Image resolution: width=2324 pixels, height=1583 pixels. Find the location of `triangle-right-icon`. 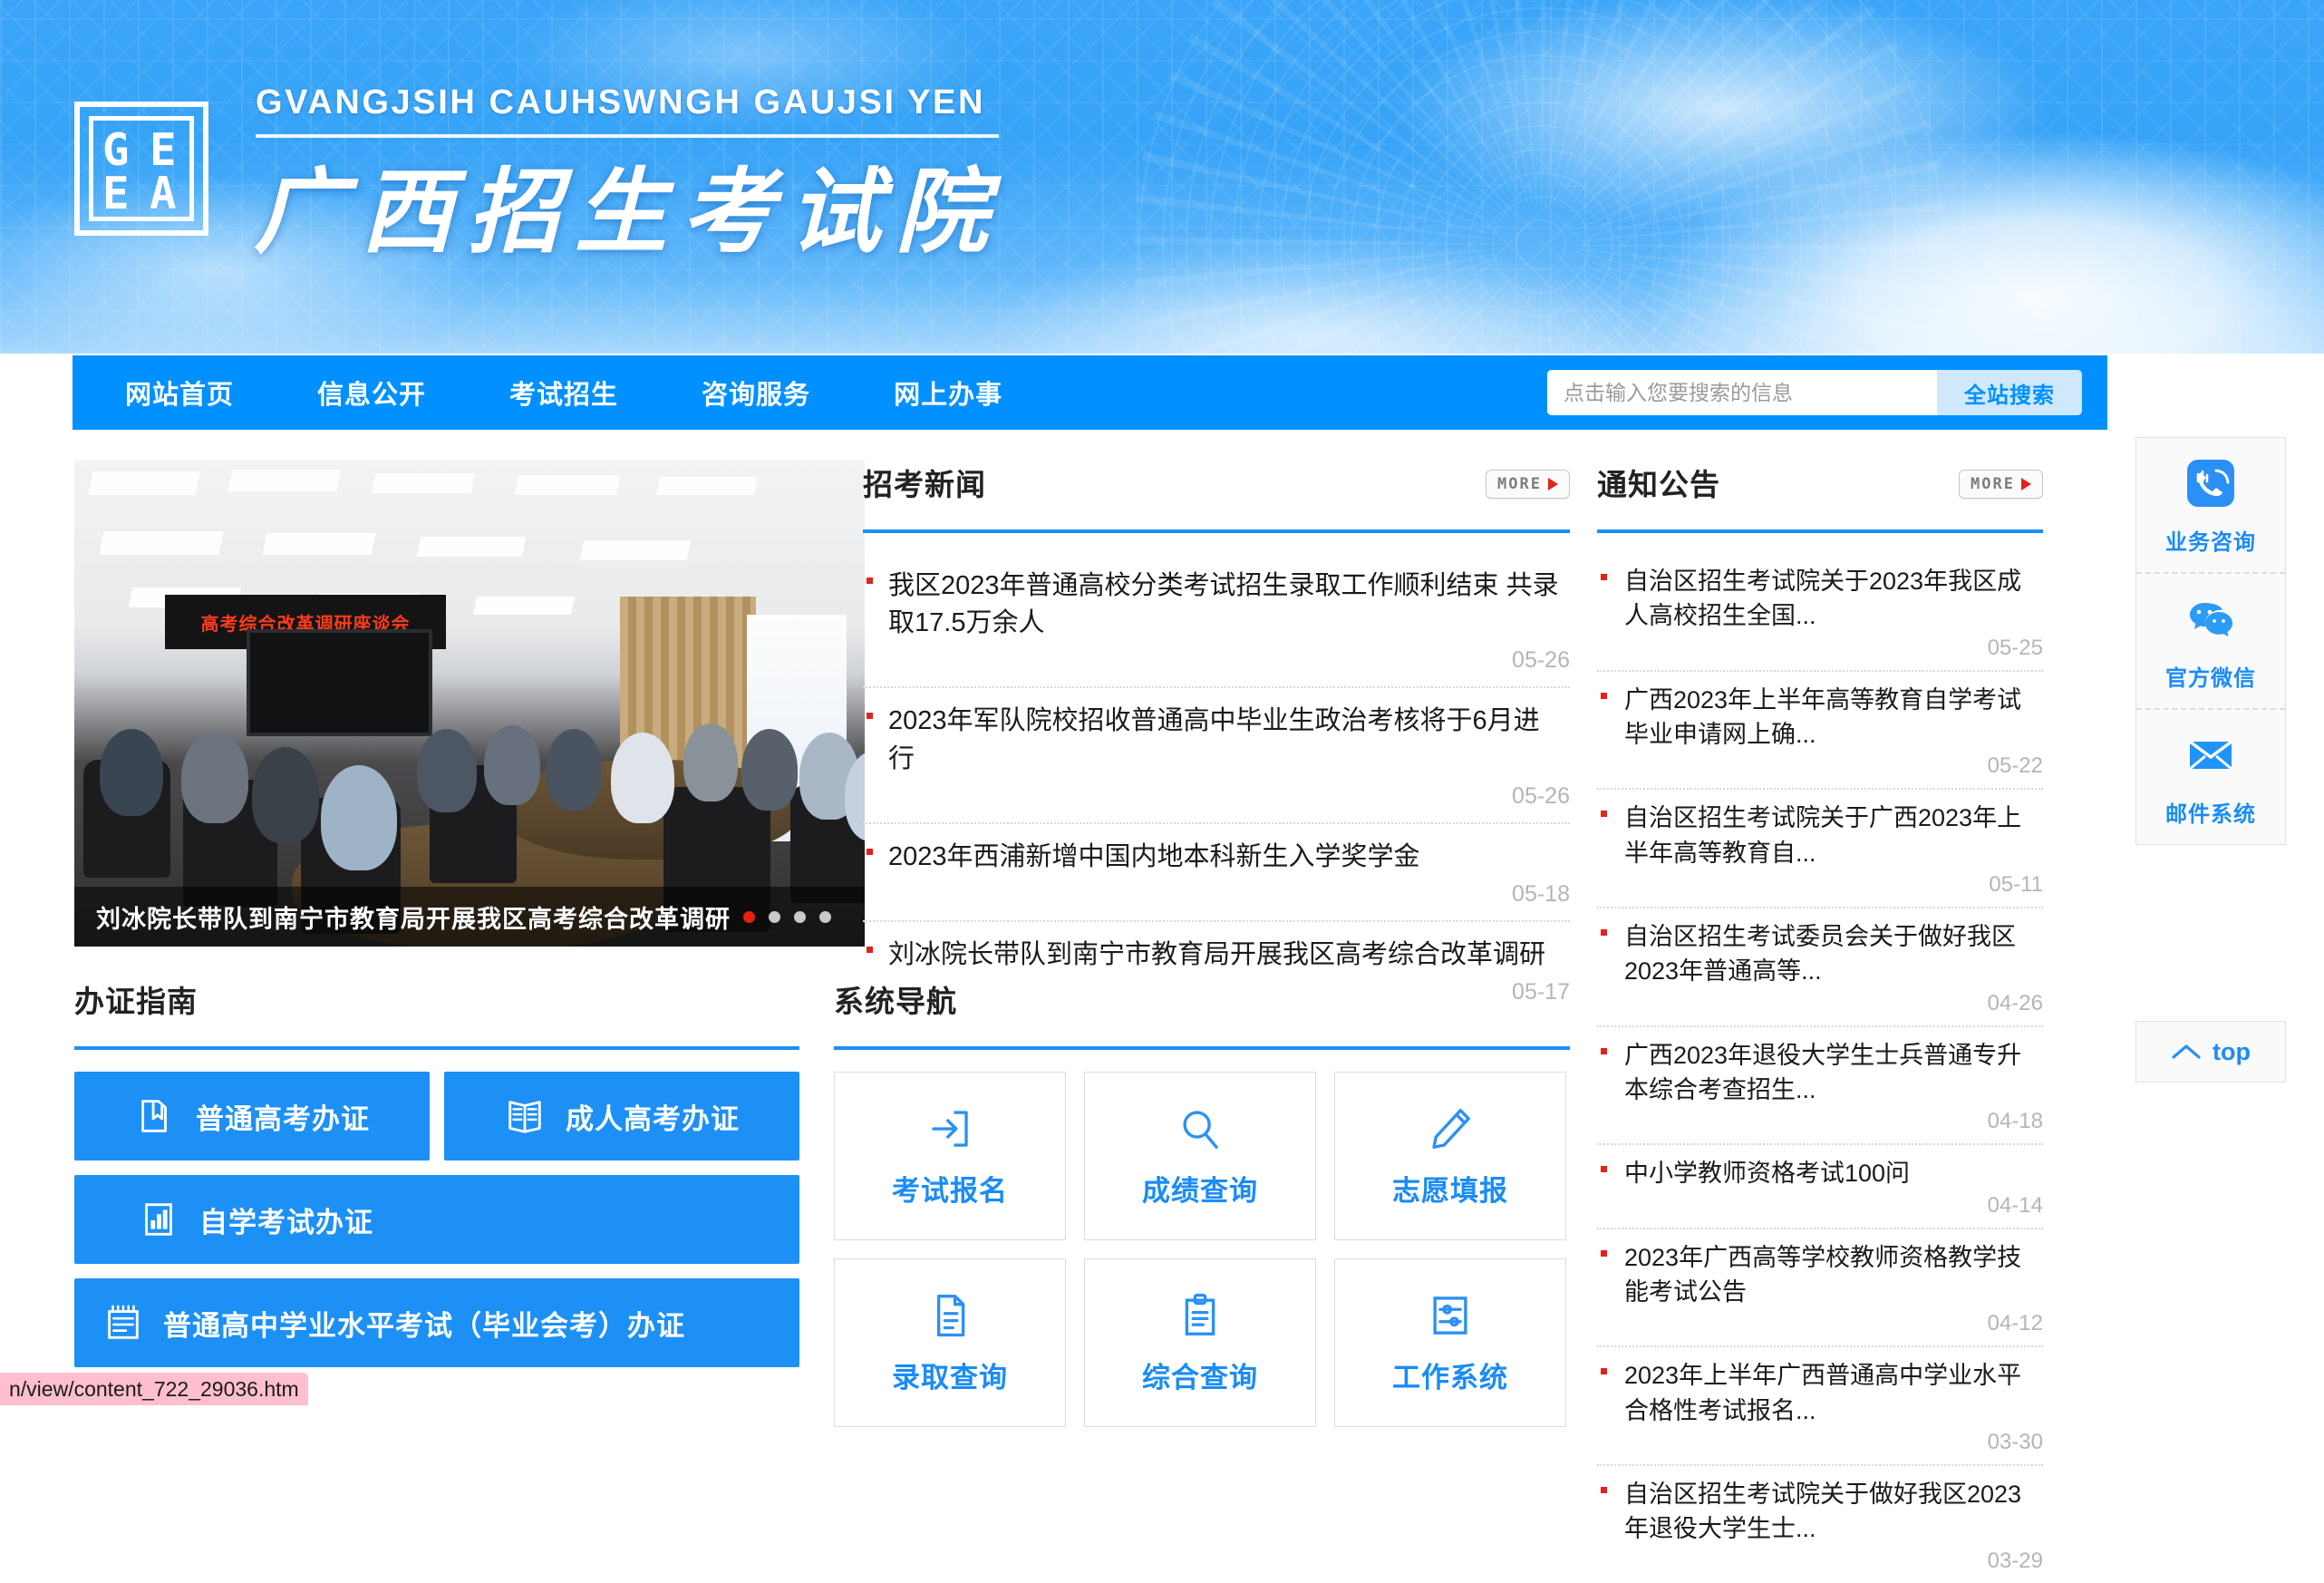

triangle-right-icon is located at coordinates (2026, 484).